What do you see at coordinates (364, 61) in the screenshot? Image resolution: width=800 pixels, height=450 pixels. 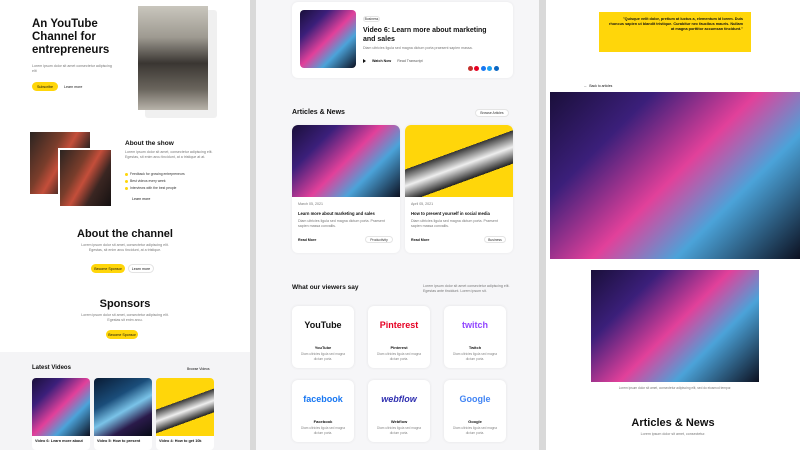 I see `play-icon` at bounding box center [364, 61].